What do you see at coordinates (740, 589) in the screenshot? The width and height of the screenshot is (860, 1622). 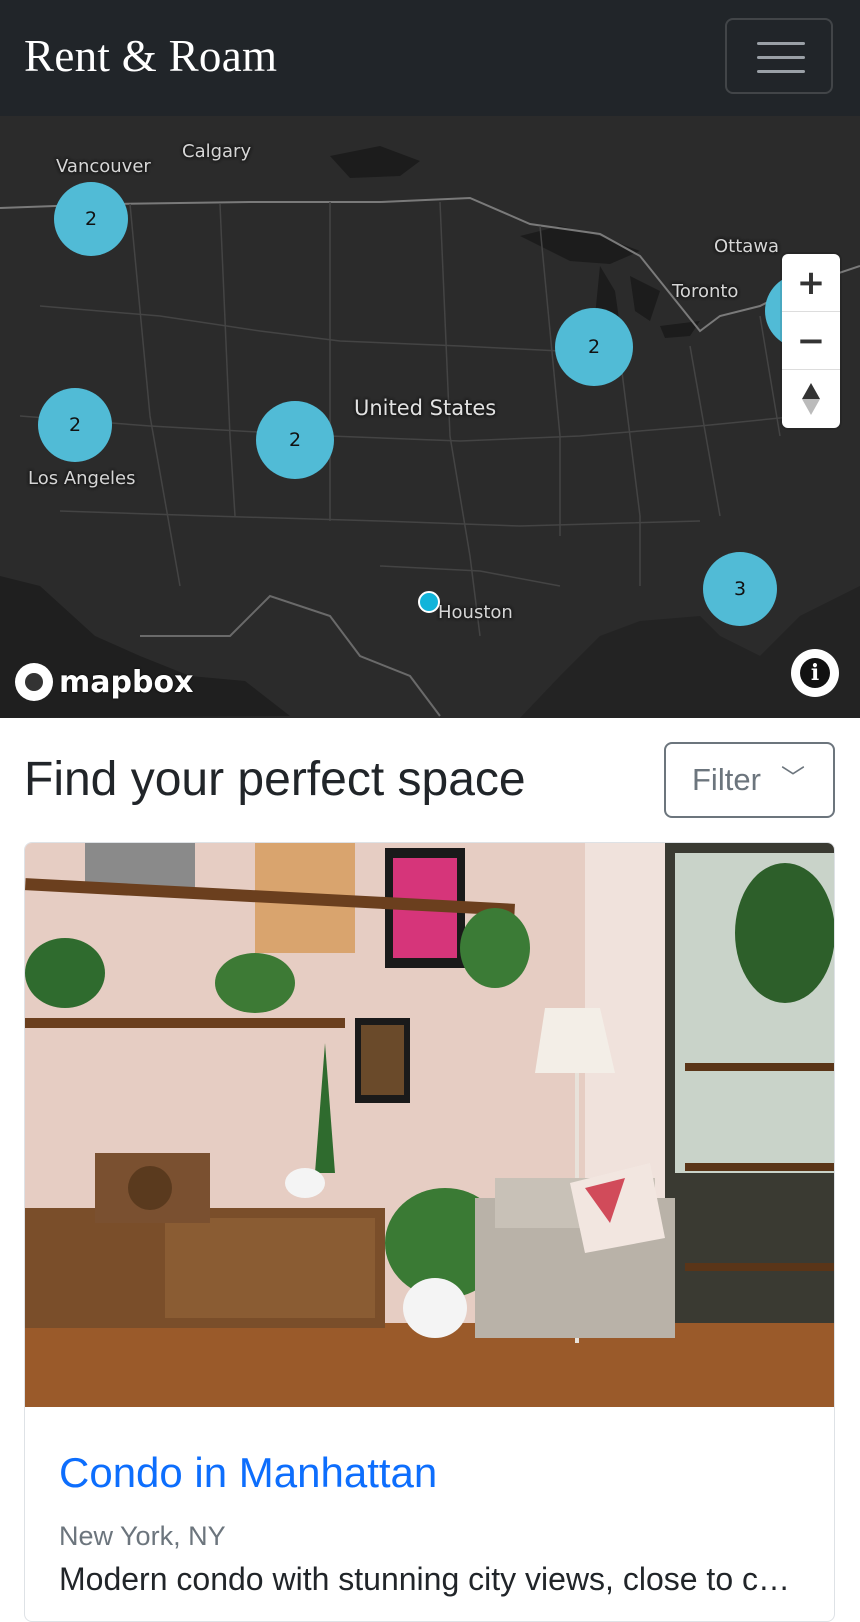 I see `map-cluster-florida: 3` at bounding box center [740, 589].